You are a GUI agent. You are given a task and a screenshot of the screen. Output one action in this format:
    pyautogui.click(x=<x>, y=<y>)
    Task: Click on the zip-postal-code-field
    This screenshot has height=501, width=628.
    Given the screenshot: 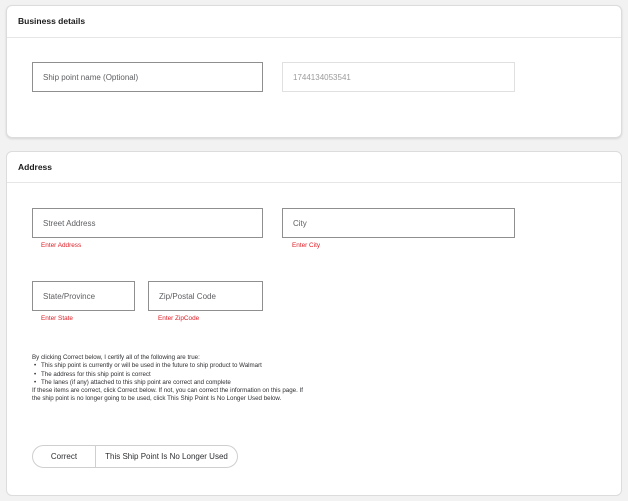 What is the action you would take?
    pyautogui.click(x=205, y=296)
    